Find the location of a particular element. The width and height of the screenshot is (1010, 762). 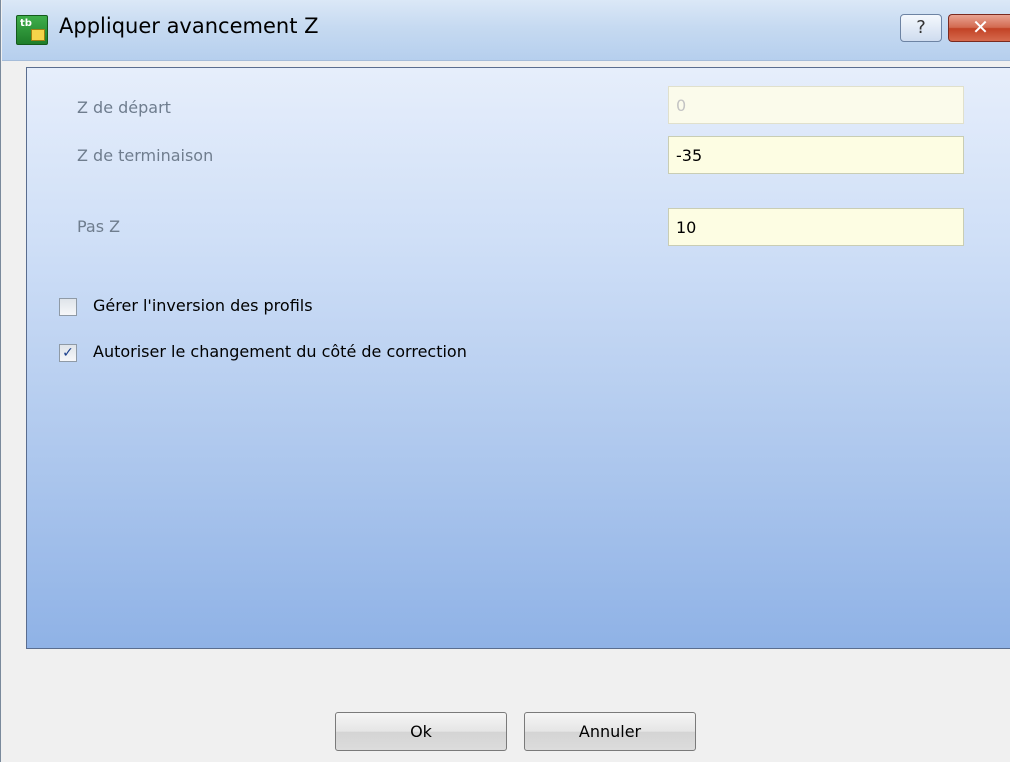

z-start-label: Z de départ is located at coordinates (124, 107).